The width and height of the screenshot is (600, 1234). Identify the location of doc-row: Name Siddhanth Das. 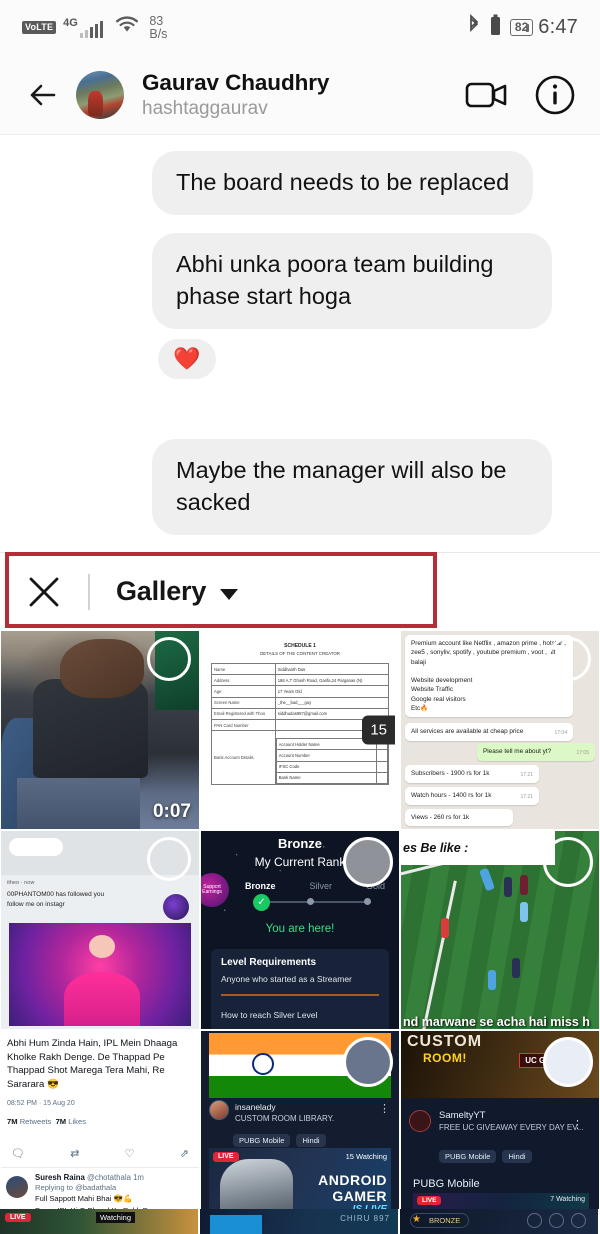
(300, 669).